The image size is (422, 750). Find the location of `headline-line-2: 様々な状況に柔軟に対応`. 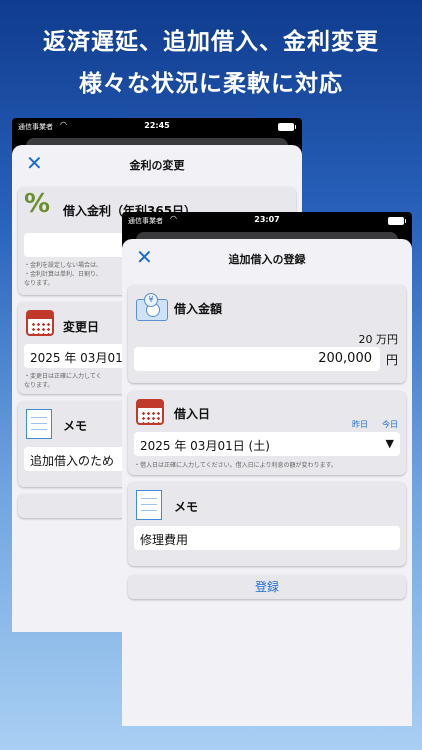

headline-line-2: 様々な状況に柔軟に対応 is located at coordinates (211, 84).